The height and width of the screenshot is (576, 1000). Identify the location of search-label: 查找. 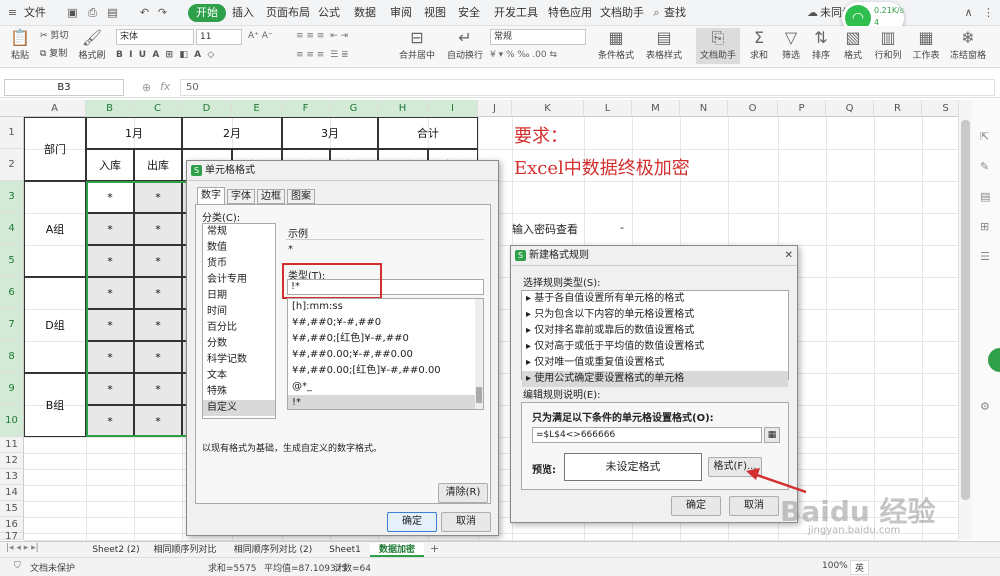
(675, 13).